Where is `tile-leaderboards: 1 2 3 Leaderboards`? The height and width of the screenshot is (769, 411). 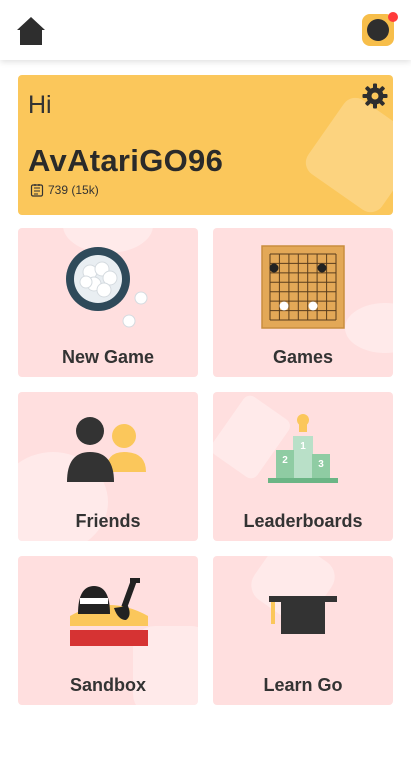
tile-leaderboards: 1 2 3 Leaderboards is located at coordinates (303, 466).